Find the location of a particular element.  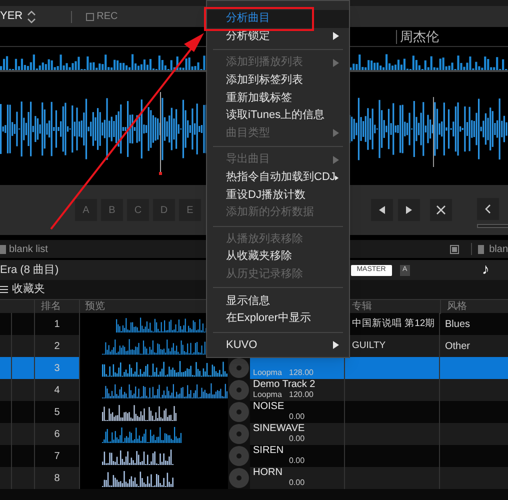

track-title: SINEWAVE is located at coordinates (279, 429).